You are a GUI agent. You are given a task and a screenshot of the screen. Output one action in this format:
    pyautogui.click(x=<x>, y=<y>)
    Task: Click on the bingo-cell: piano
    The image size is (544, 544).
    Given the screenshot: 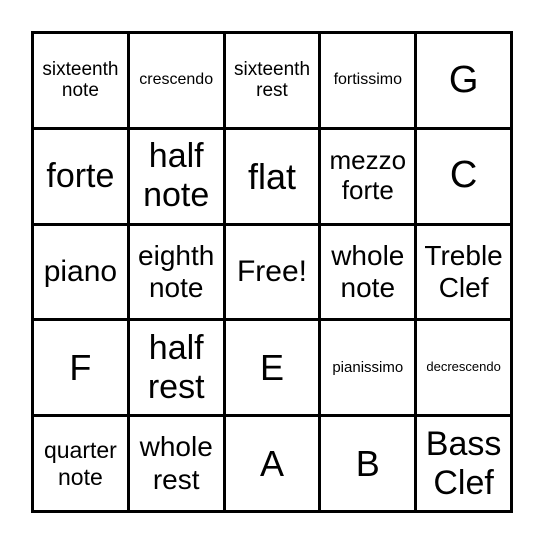 What is the action you would take?
    pyautogui.click(x=80, y=272)
    